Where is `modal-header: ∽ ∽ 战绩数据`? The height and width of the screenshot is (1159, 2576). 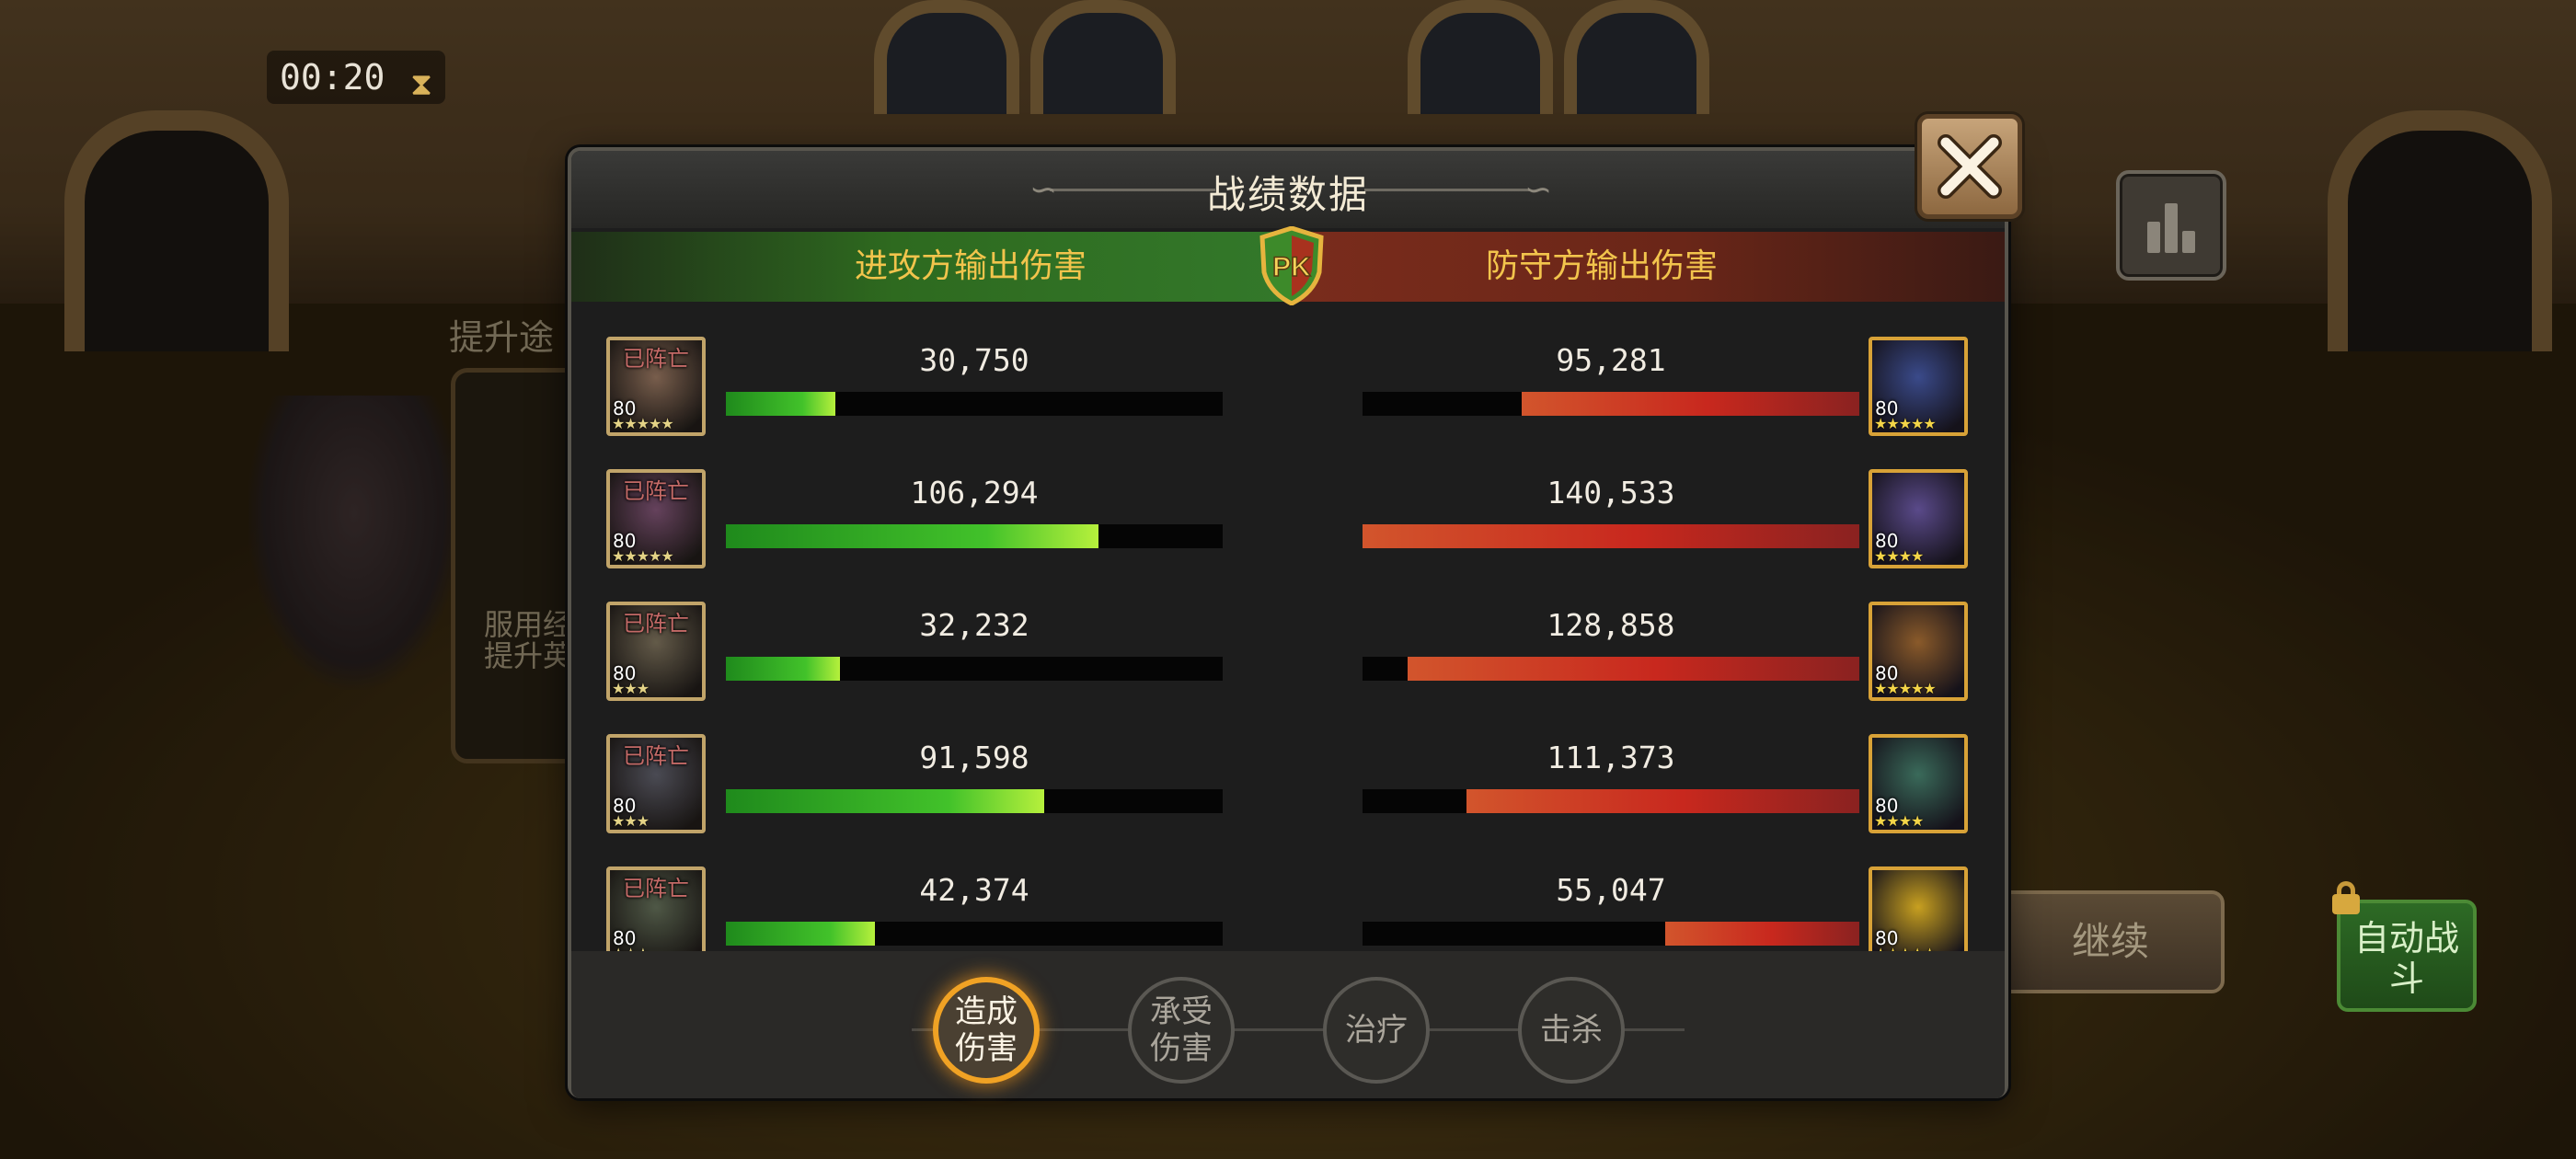
modal-header: ∽ ∽ 战绩数据 is located at coordinates (1288, 189).